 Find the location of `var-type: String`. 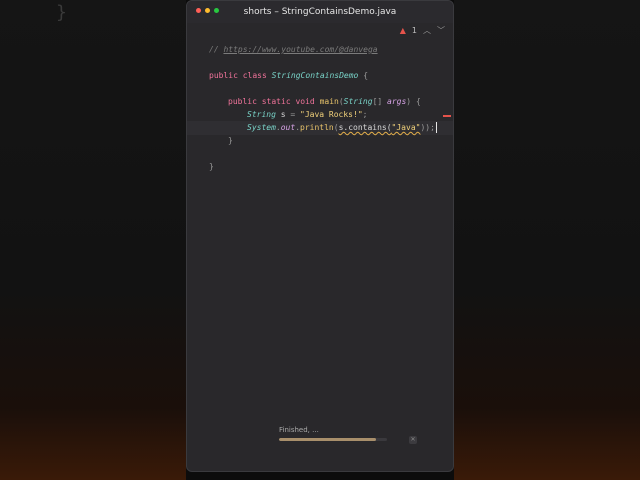

var-type: String is located at coordinates (261, 114).